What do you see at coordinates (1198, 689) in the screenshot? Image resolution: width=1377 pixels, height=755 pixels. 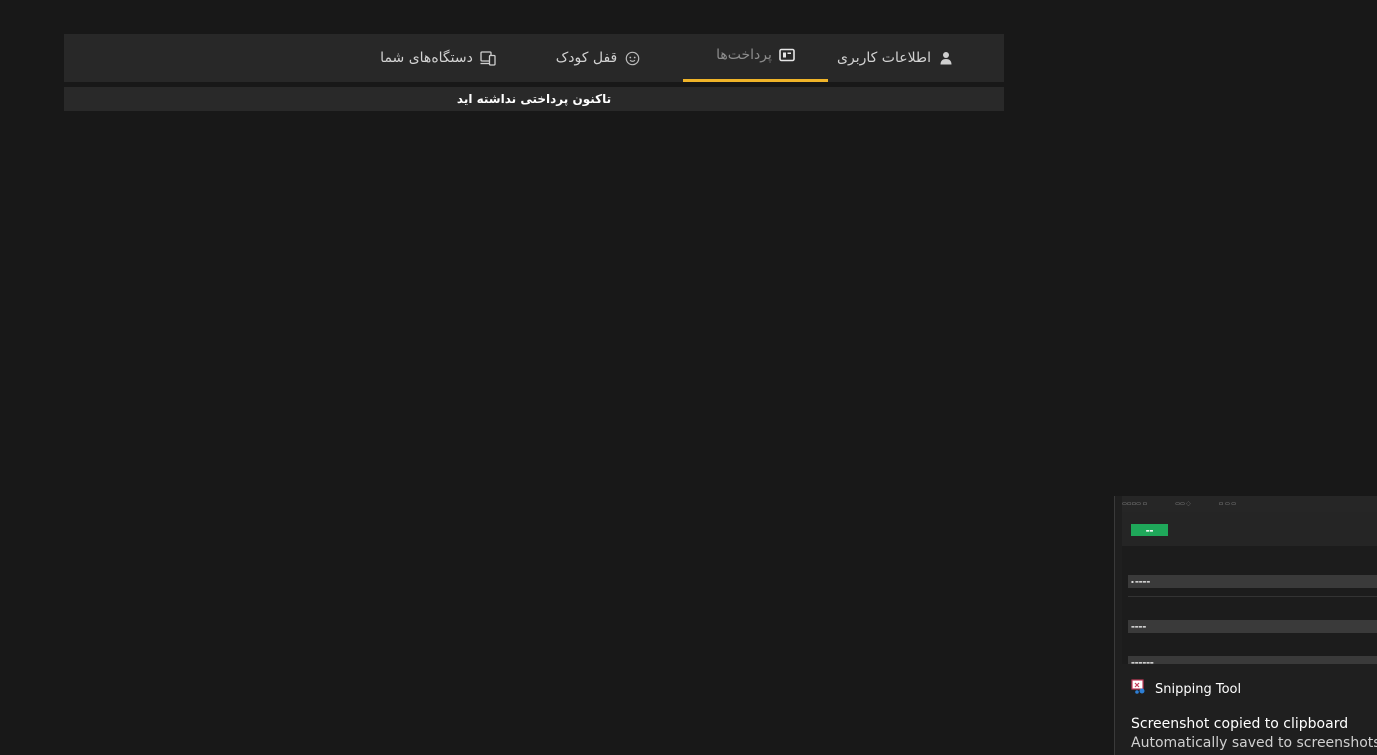 I see `notification-app-name: Snipping Tool` at bounding box center [1198, 689].